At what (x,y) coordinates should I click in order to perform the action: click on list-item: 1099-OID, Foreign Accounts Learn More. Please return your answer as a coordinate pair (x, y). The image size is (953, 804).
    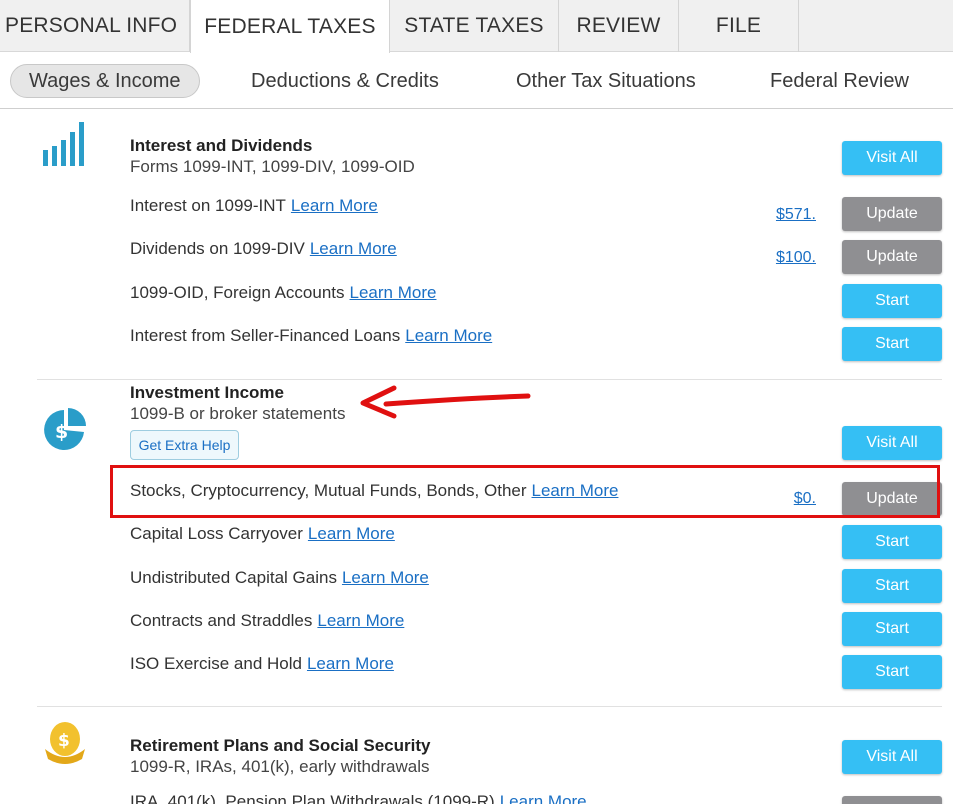
    Looking at the image, I should click on (283, 293).